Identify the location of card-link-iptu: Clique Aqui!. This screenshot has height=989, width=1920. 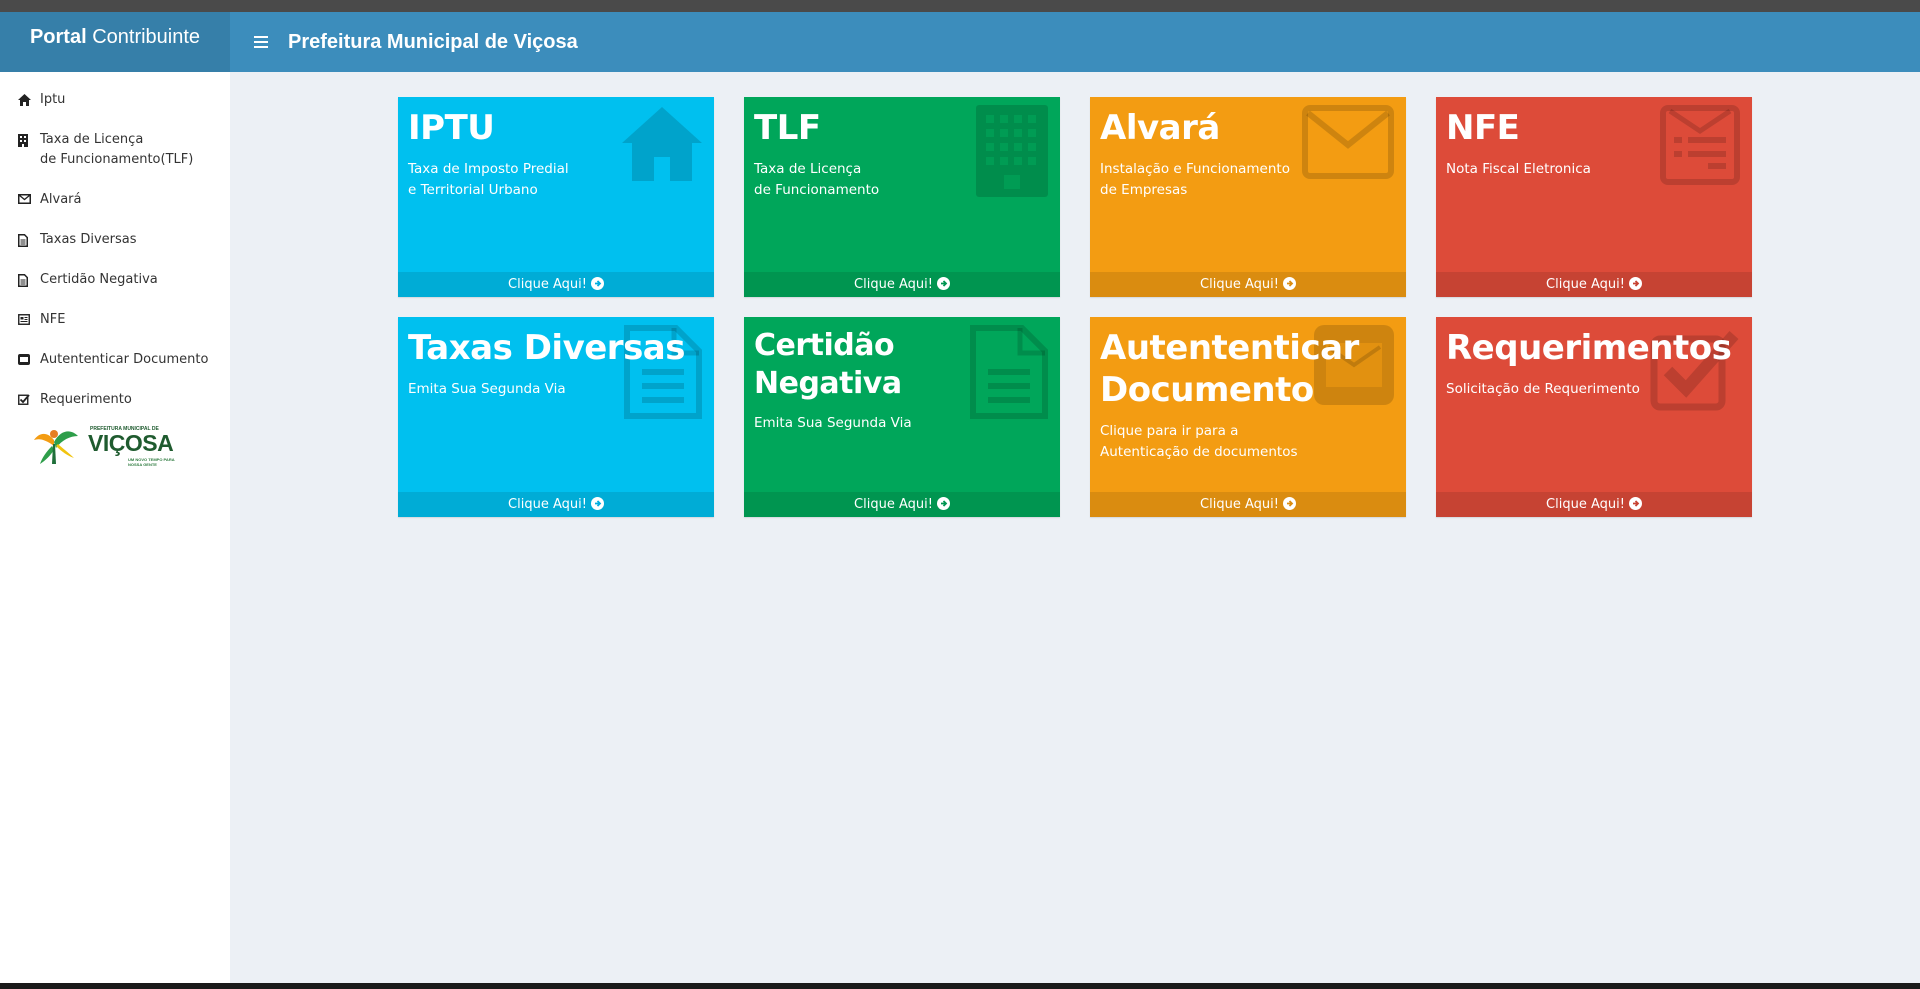
(556, 284).